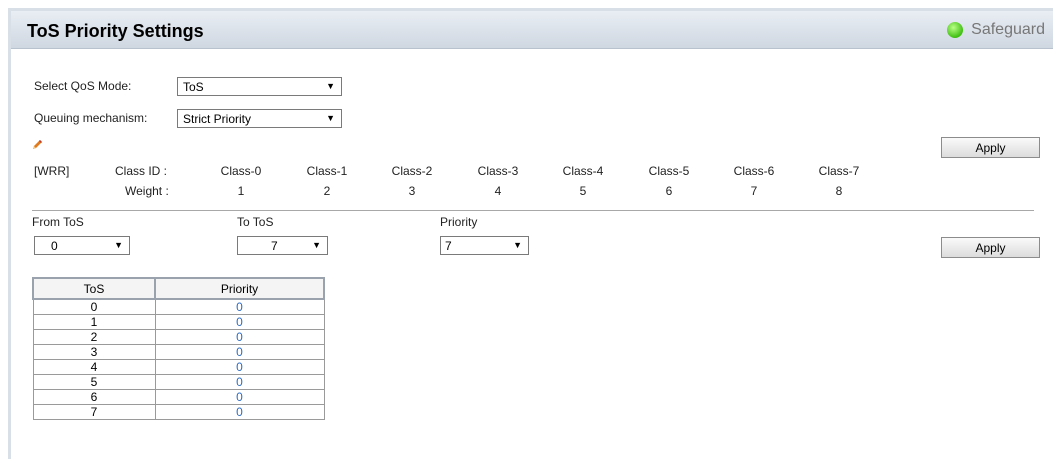  I want to click on class-id-6: Class-6, so click(754, 171).